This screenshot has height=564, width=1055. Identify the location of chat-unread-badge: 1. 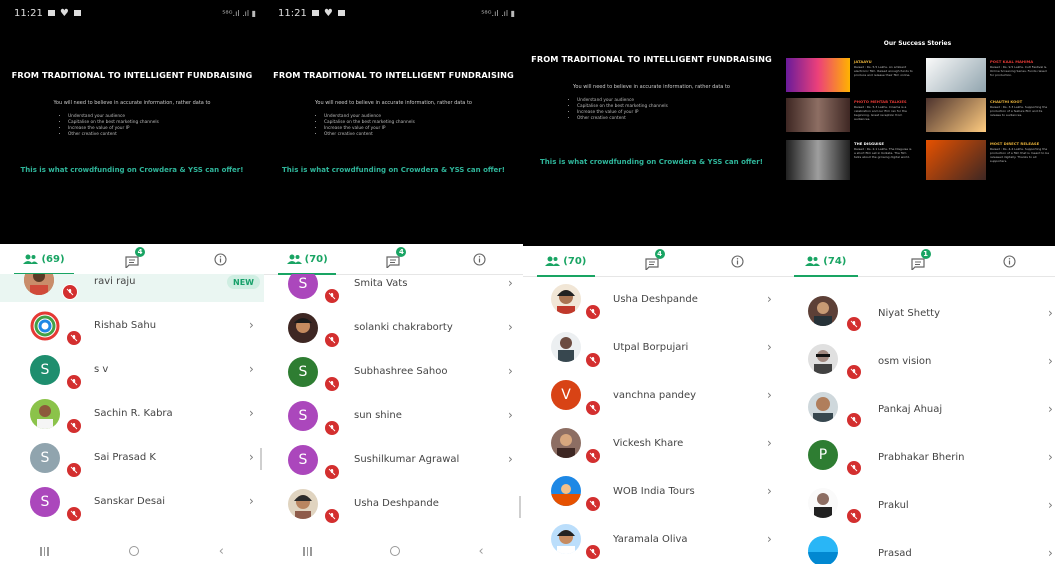
(925, 254).